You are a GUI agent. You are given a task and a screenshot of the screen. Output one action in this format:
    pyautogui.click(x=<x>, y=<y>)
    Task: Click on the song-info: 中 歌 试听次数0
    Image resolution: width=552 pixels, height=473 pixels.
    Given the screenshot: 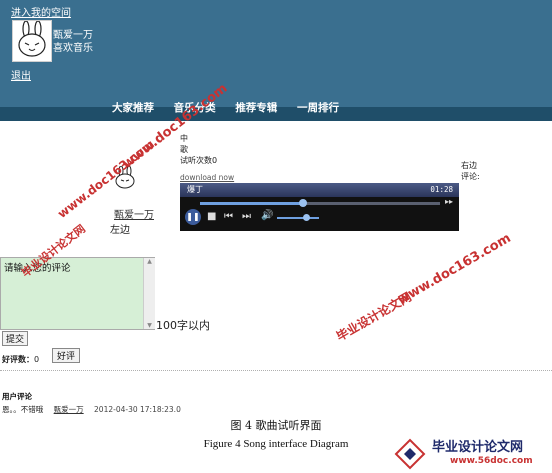 What is the action you would take?
    pyautogui.click(x=198, y=149)
    